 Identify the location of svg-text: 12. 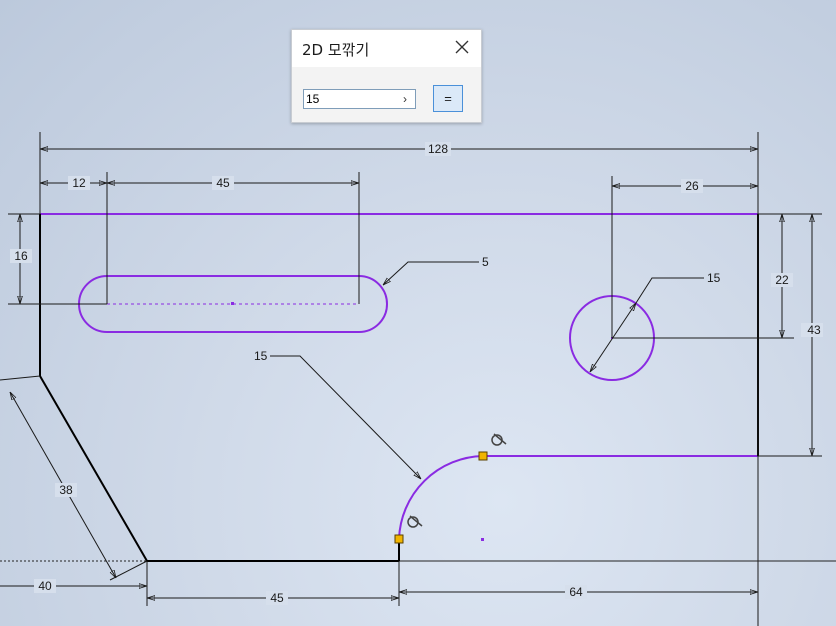
(79, 183).